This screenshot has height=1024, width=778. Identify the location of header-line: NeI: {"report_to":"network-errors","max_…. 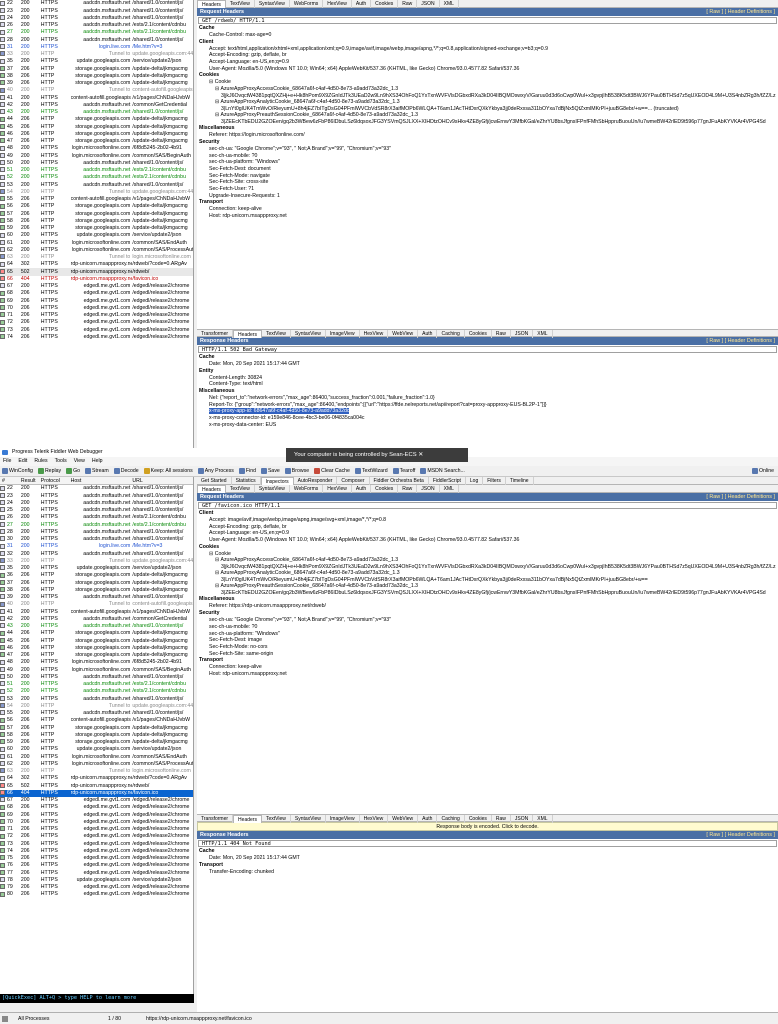
(487, 398).